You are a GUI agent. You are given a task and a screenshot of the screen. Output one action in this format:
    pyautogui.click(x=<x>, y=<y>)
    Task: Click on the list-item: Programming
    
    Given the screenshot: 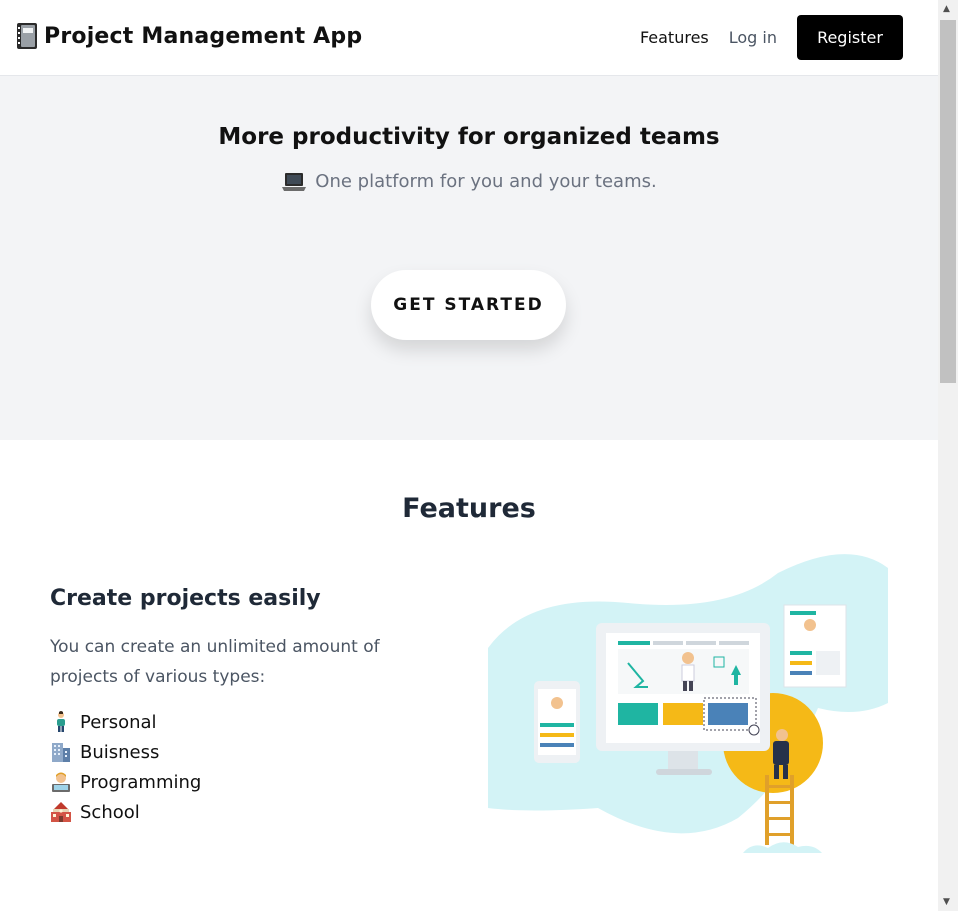 What is the action you would take?
    pyautogui.click(x=125, y=782)
    